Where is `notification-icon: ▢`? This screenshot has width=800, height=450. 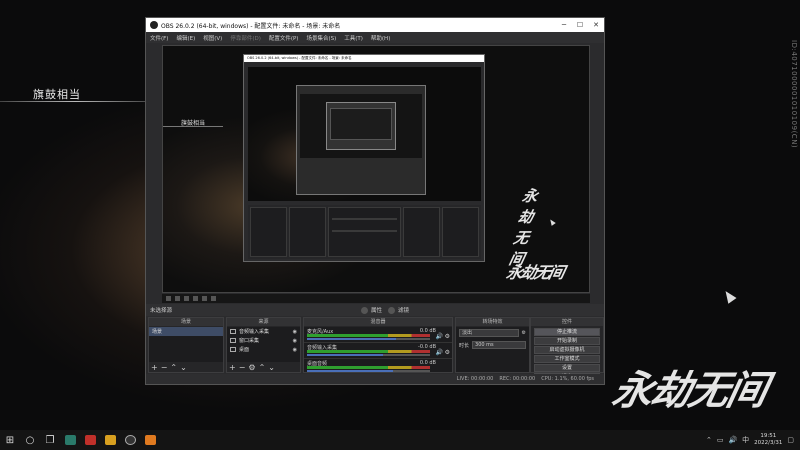 notification-icon: ▢ is located at coordinates (790, 440).